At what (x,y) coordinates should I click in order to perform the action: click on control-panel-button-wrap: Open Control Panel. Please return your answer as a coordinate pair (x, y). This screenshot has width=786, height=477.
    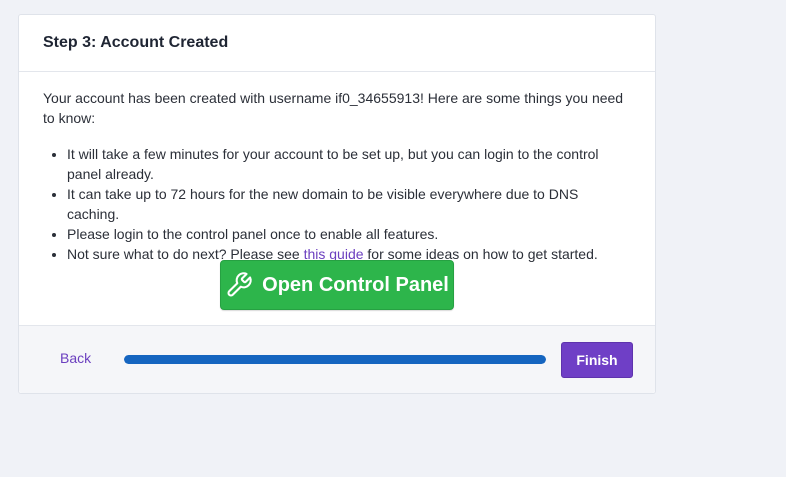
    Looking at the image, I should click on (337, 285).